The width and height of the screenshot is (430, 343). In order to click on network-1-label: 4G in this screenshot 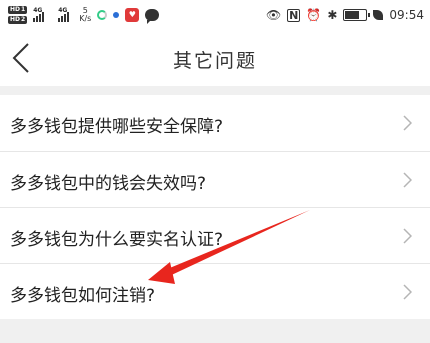, I will do `click(38, 10)`.